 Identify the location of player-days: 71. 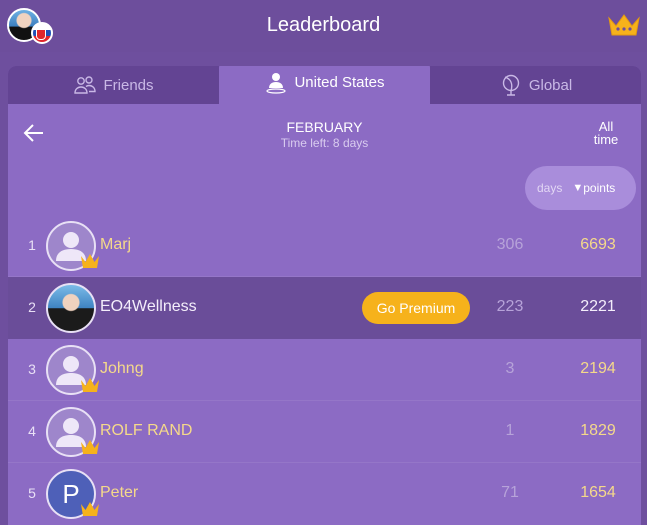
(510, 492).